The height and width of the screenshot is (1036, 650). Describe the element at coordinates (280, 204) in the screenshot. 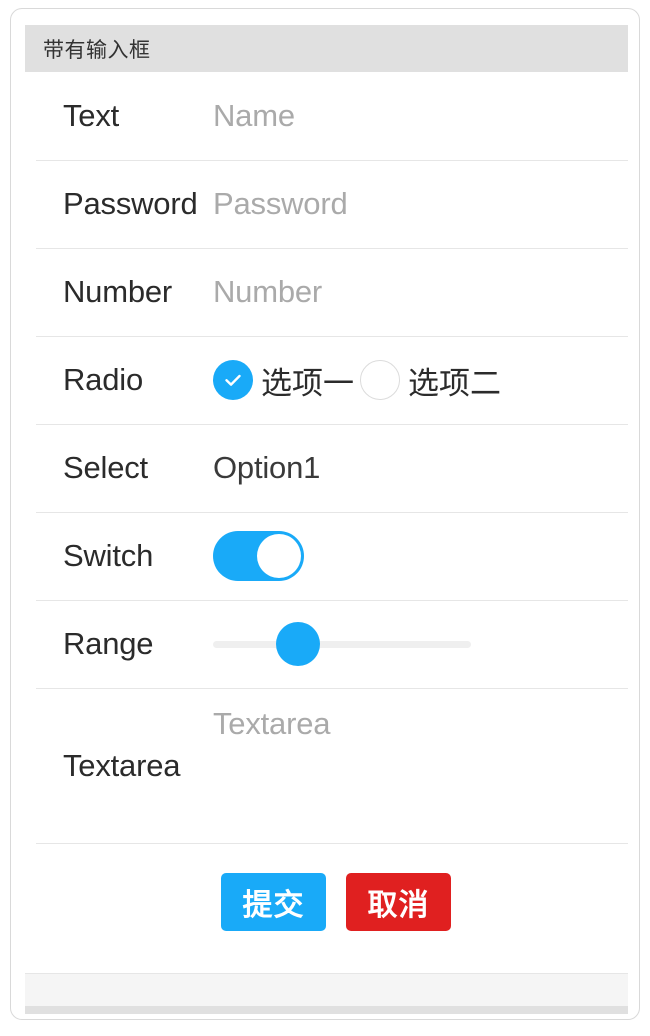

I see `password-input-placeholder: Password` at that location.